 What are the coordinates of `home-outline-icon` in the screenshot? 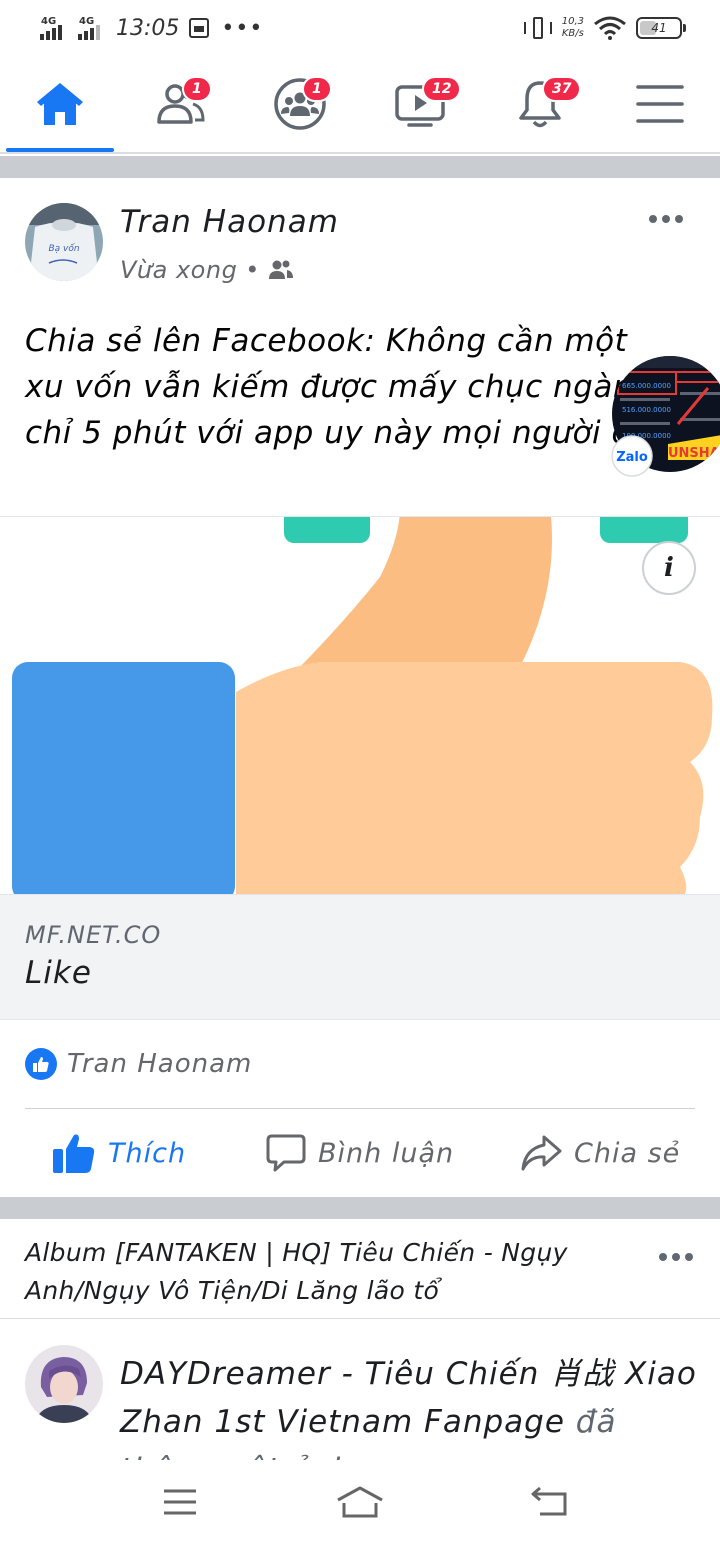 It's located at (360, 1502).